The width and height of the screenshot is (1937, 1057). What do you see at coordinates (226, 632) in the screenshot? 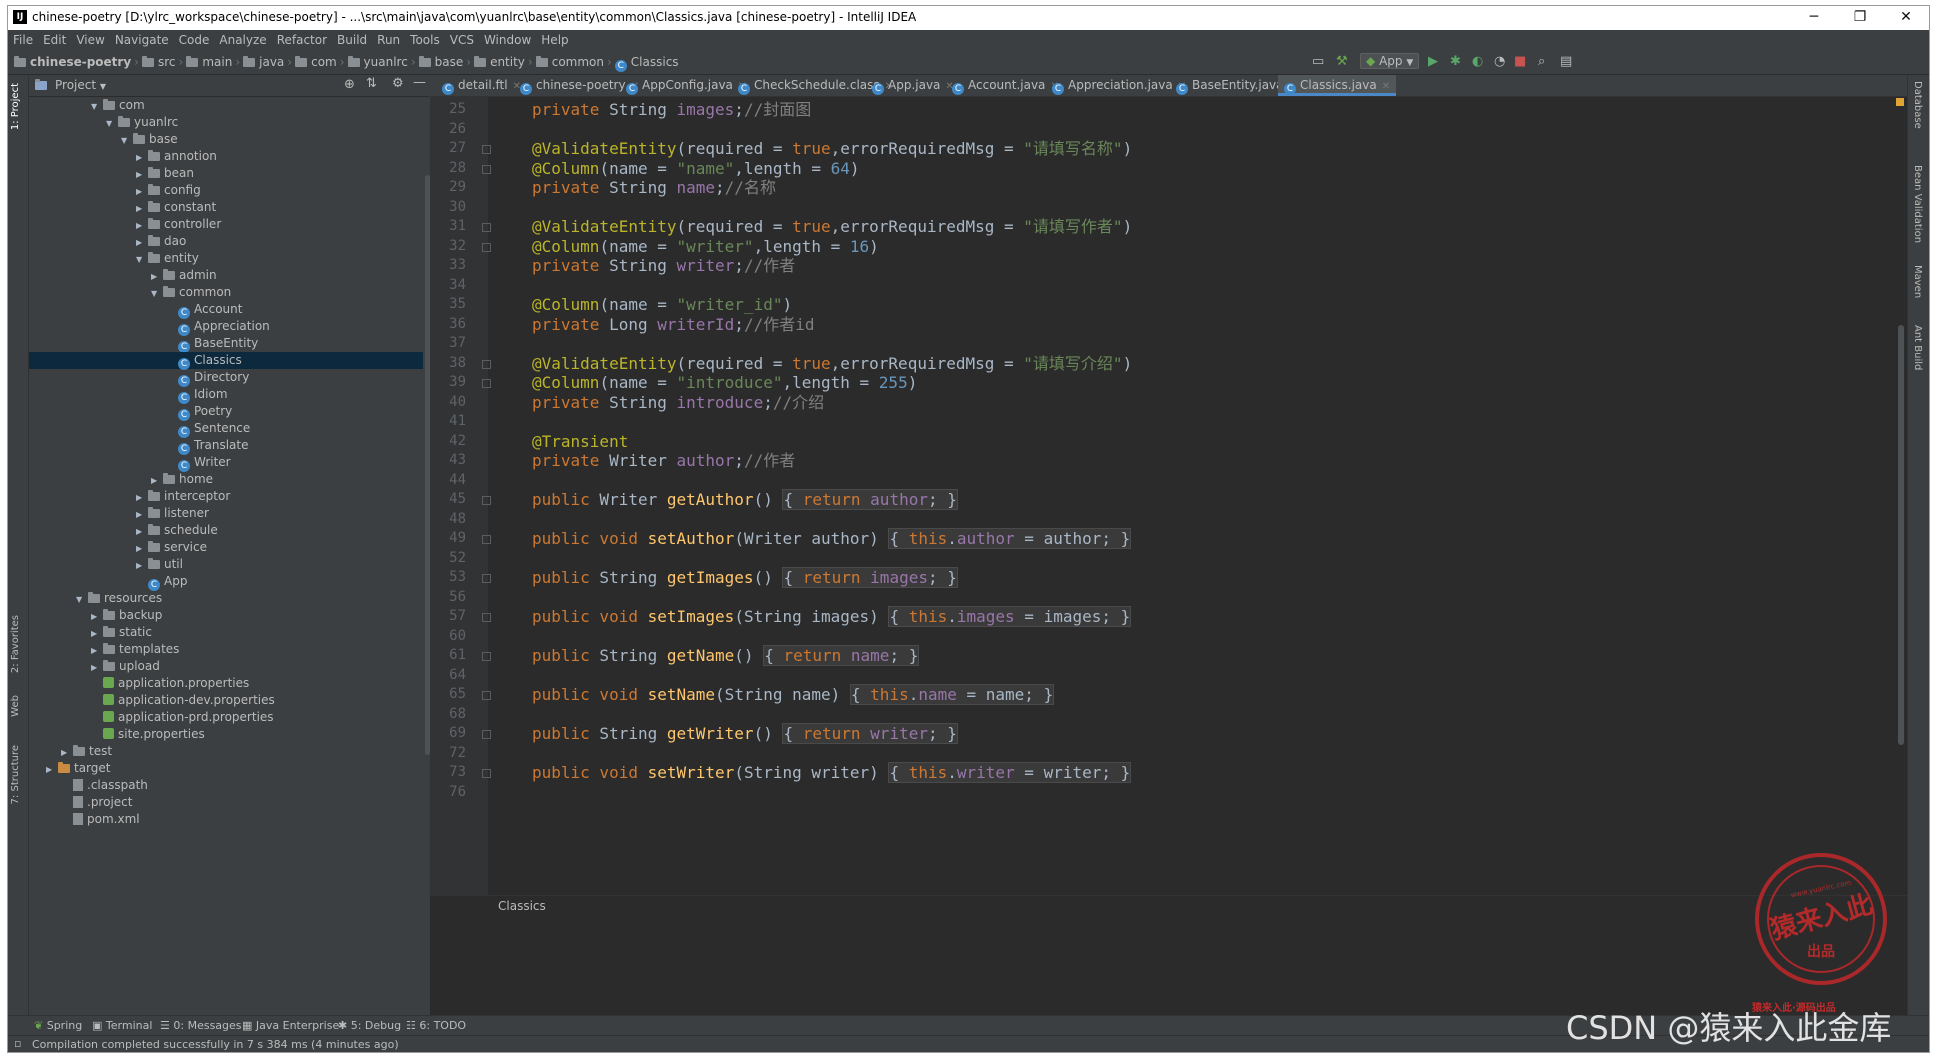
I see `tree-item: ▶ static` at bounding box center [226, 632].